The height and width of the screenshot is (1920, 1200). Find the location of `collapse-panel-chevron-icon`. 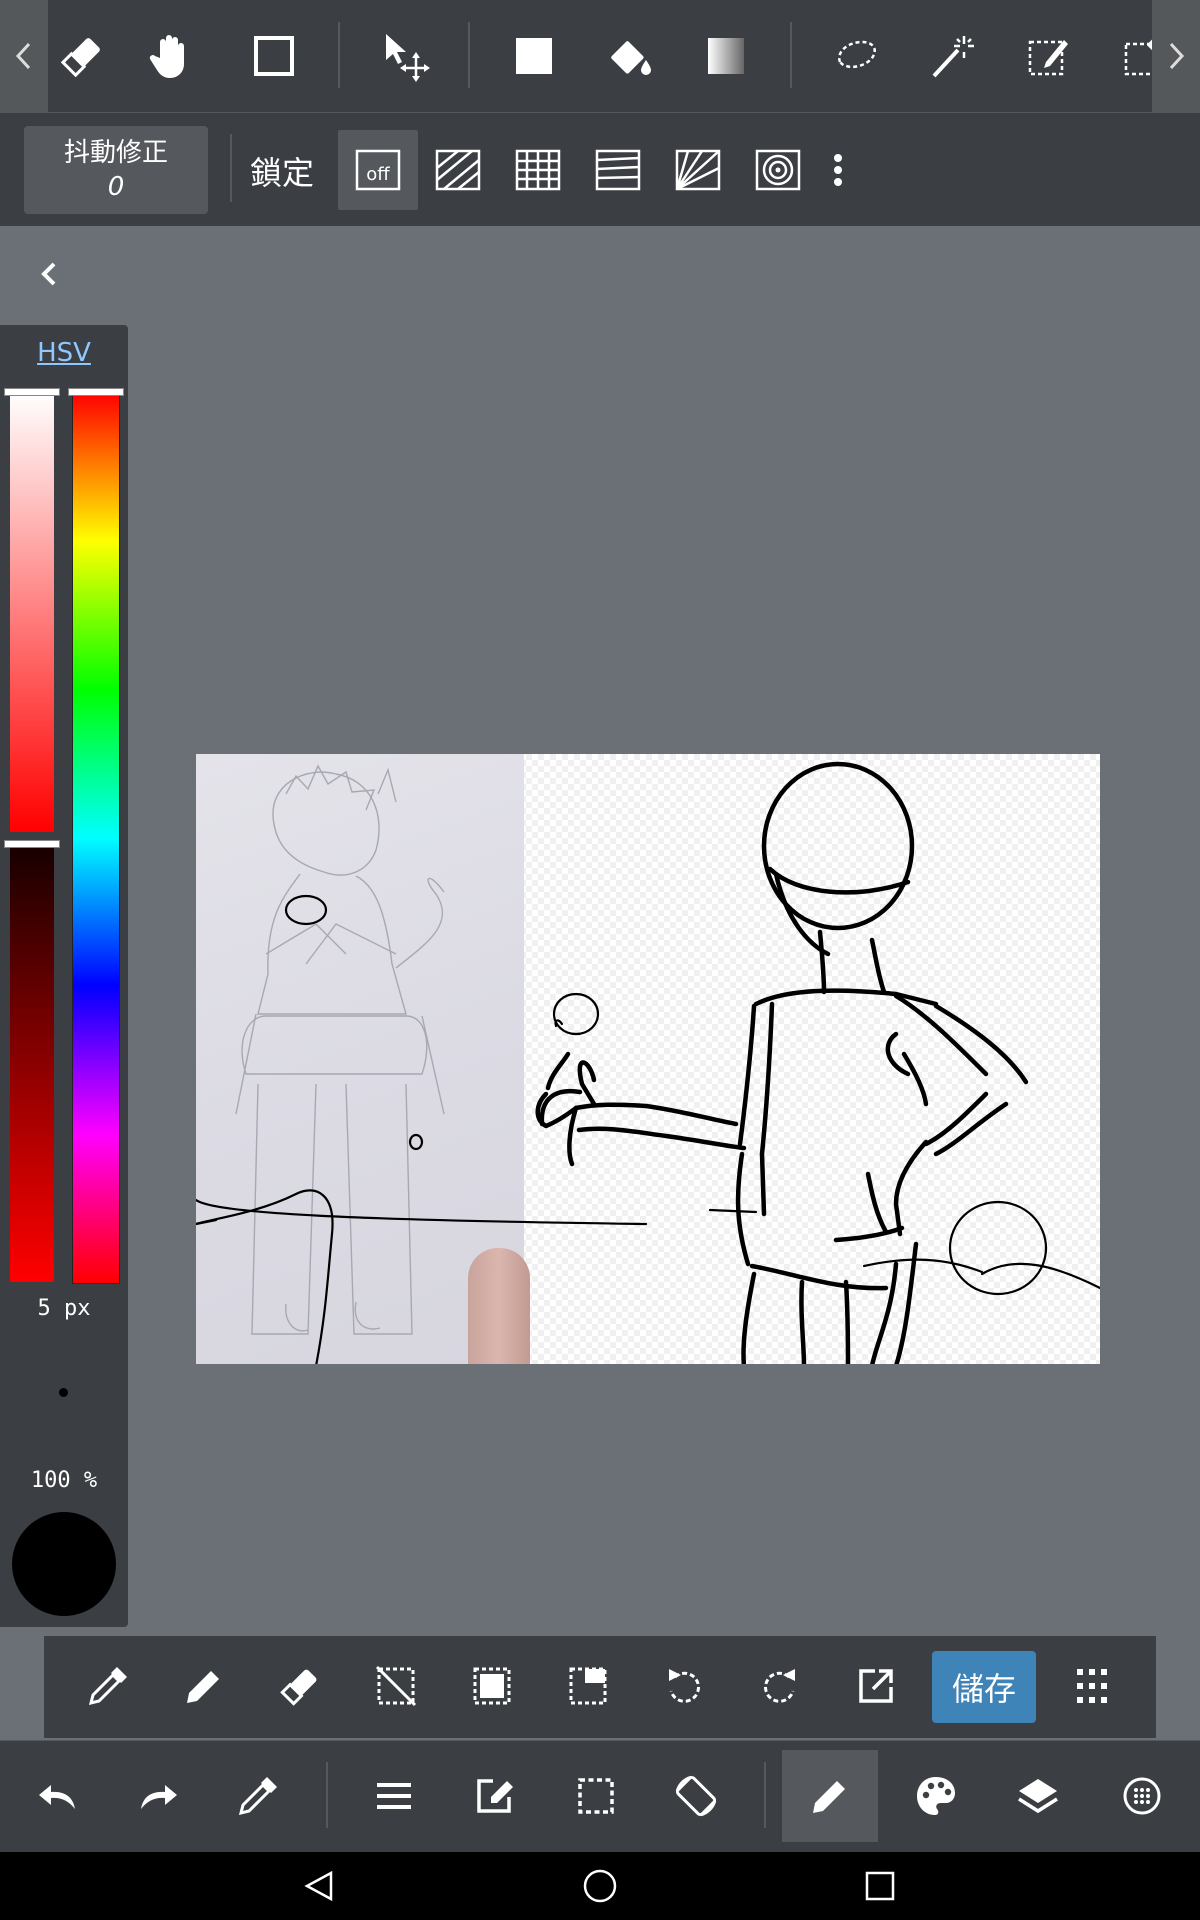

collapse-panel-chevron-icon is located at coordinates (50, 274).